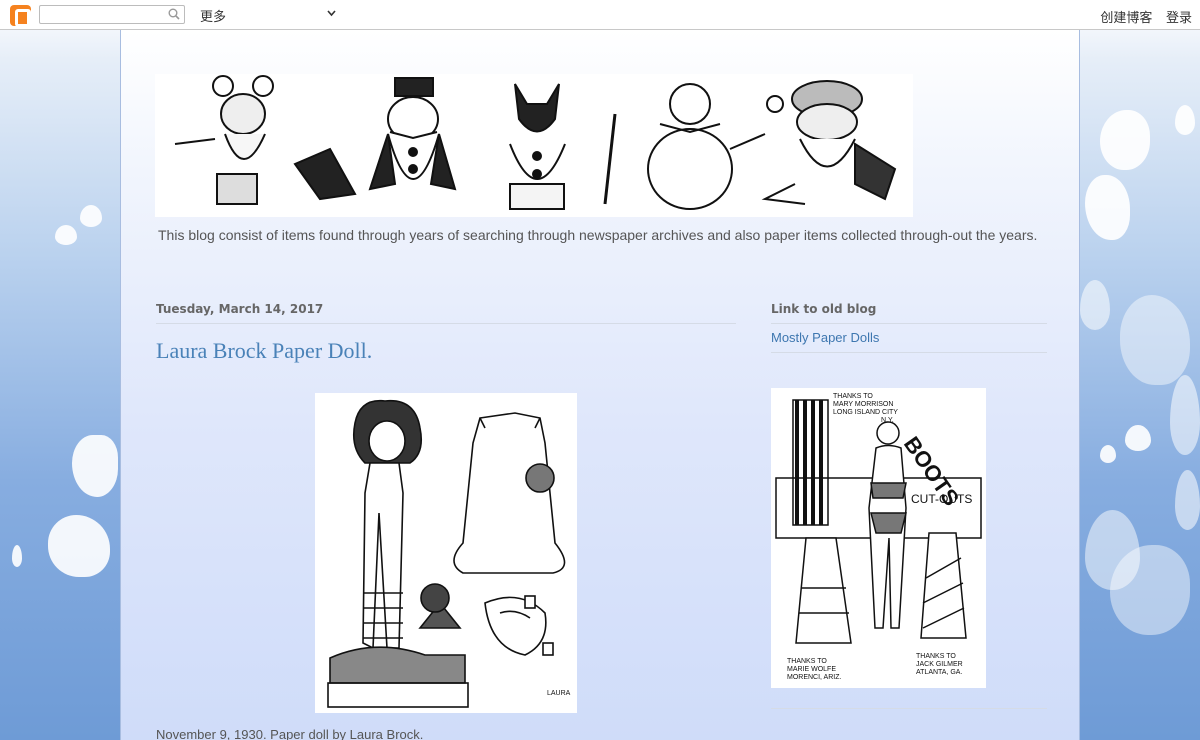  I want to click on sidebar-image-thanks-right-1: THANKS TO, so click(936, 656).